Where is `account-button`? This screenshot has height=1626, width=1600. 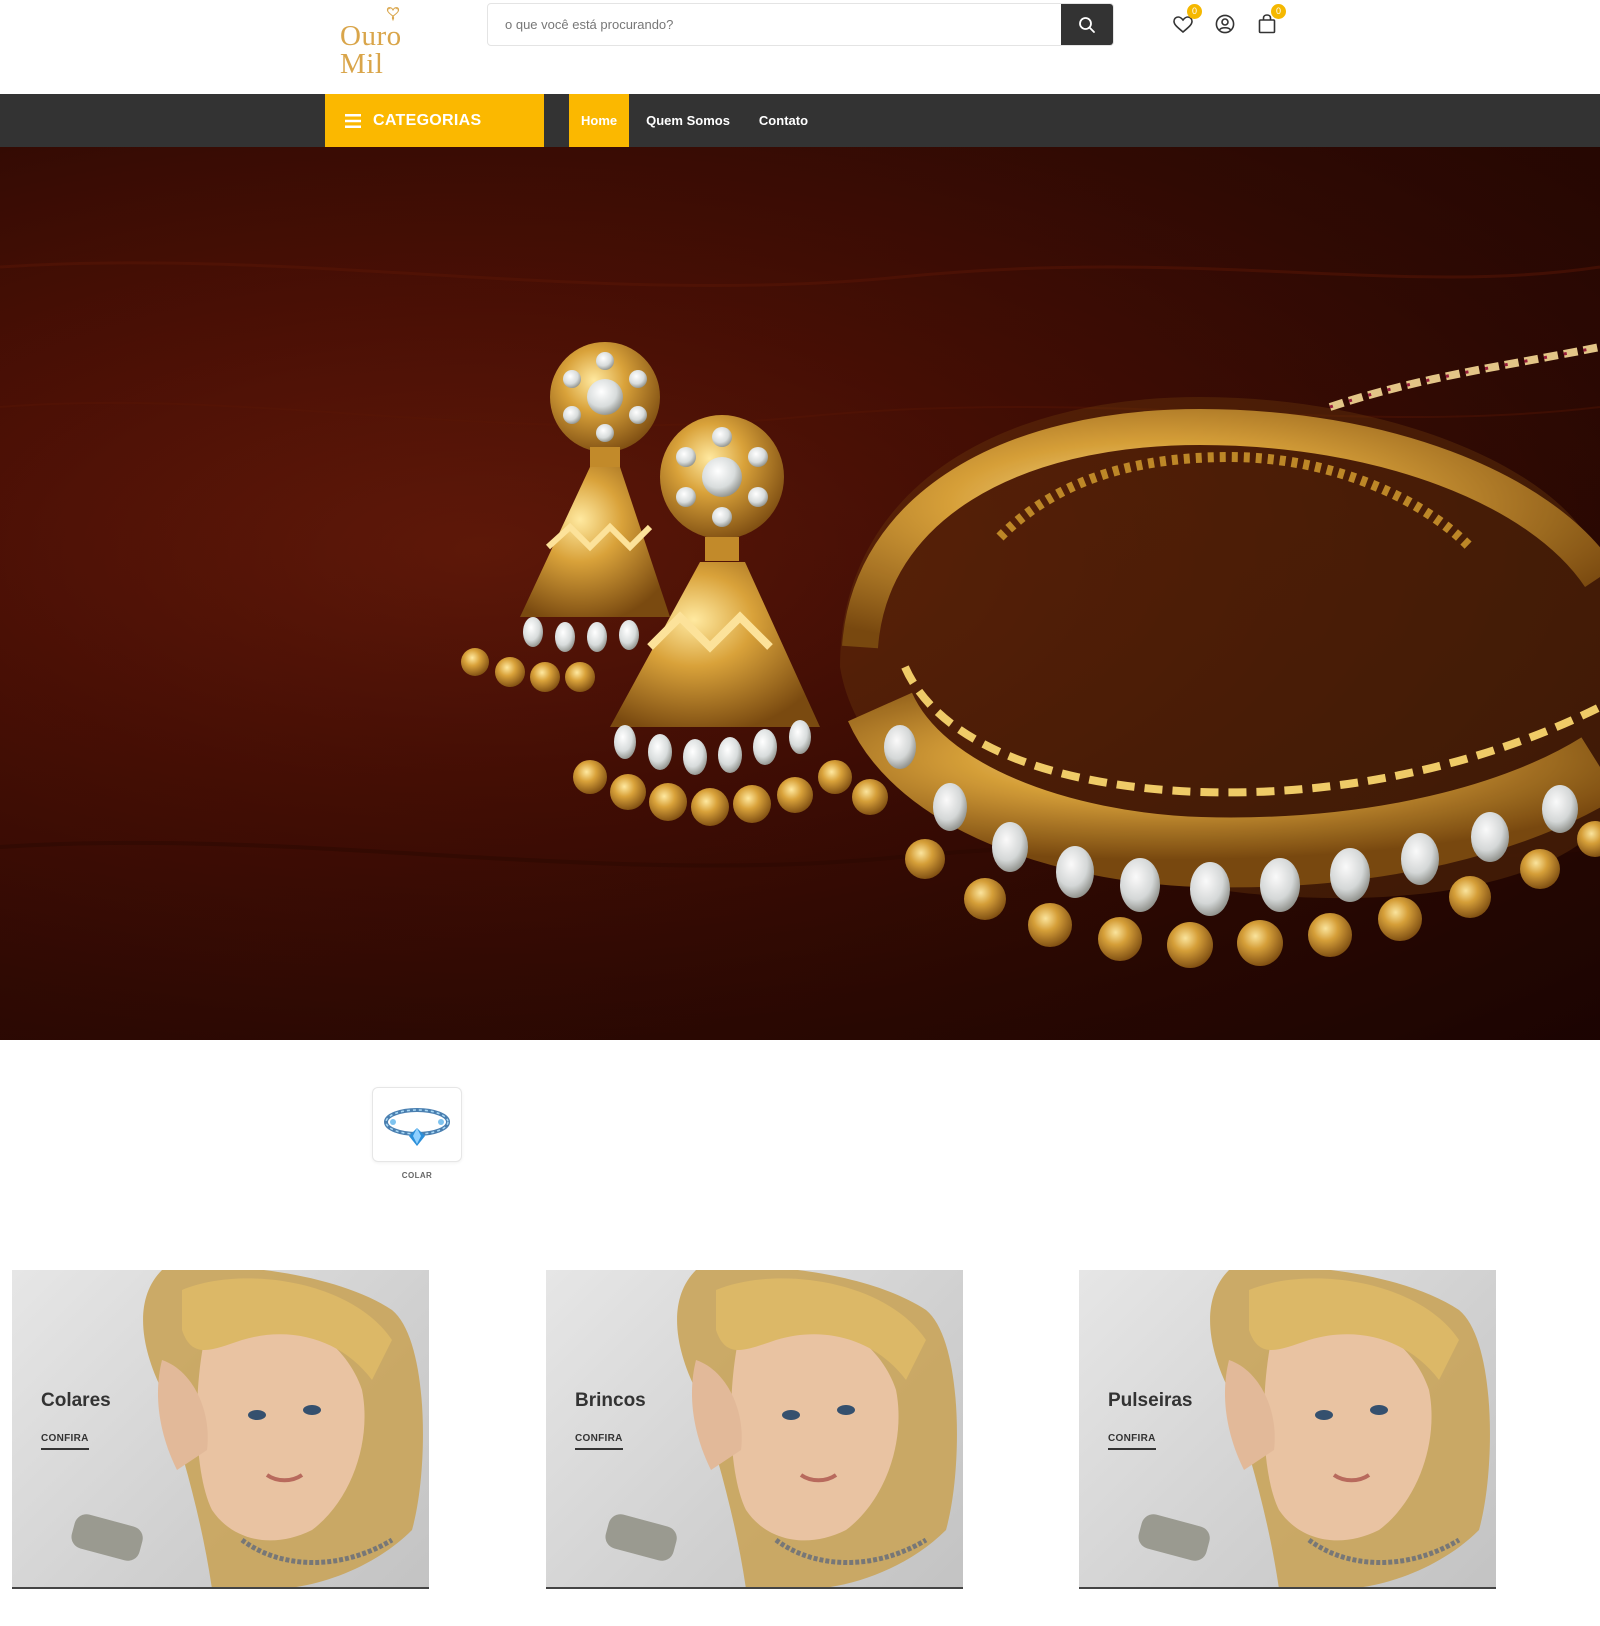
account-button is located at coordinates (1225, 21).